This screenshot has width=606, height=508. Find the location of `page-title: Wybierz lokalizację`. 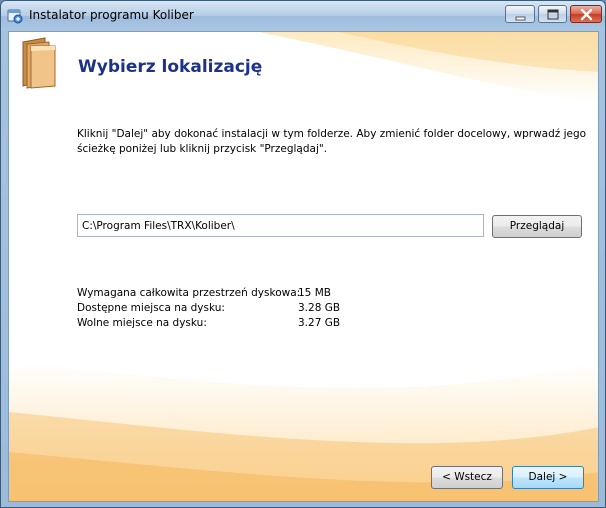

page-title: Wybierz lokalizację is located at coordinates (170, 67).